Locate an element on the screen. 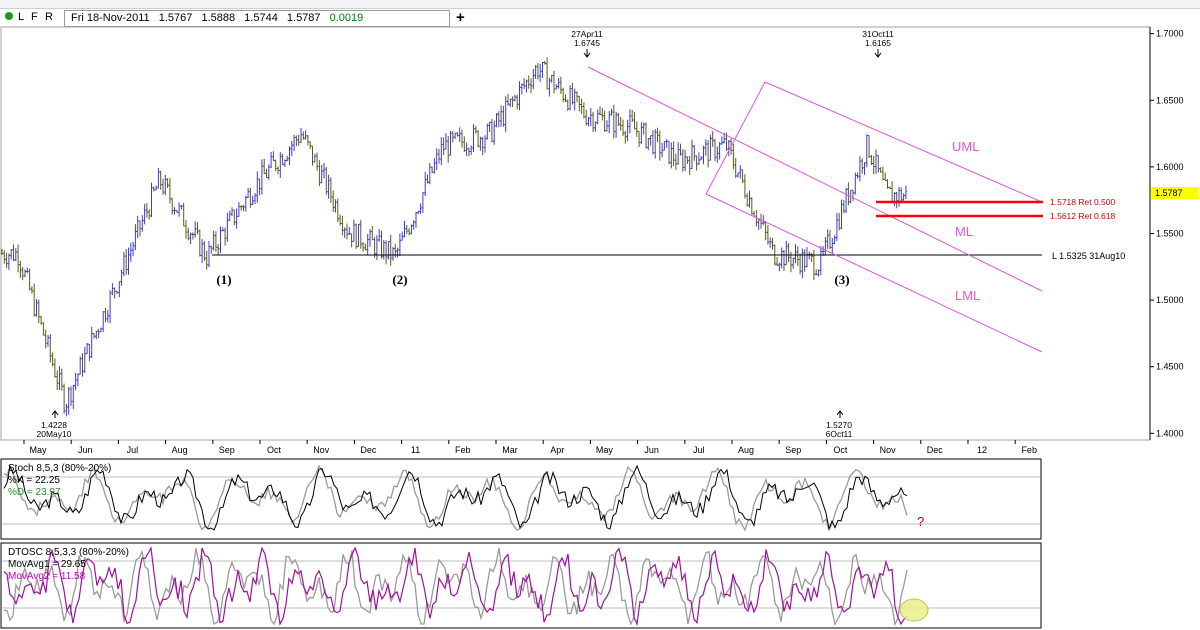 The height and width of the screenshot is (630, 1200). question-mark: ? is located at coordinates (920, 521).